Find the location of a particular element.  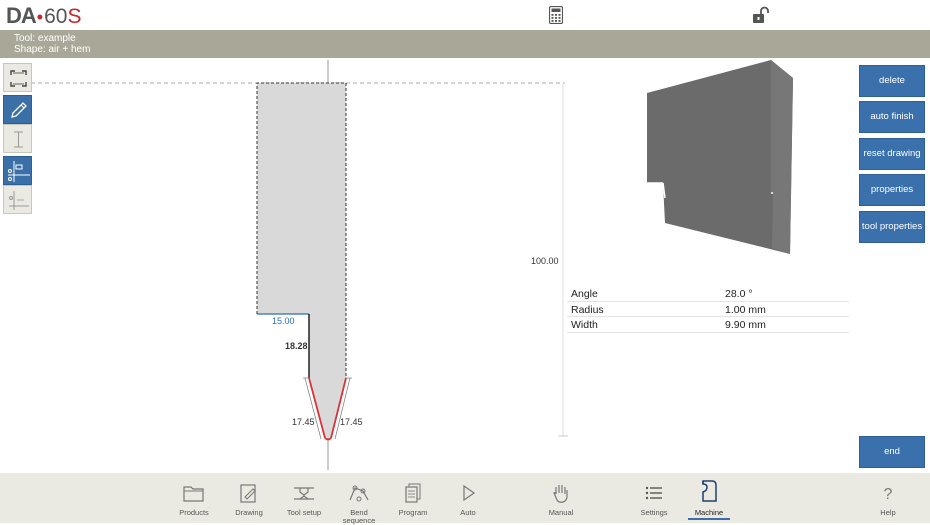

nav-products: Products is located at coordinates (194, 498).